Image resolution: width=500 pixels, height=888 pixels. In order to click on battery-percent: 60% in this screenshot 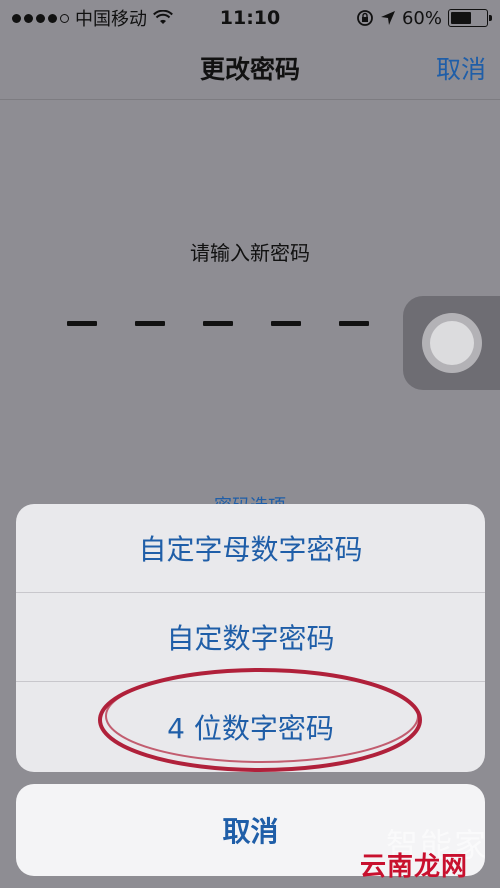, I will do `click(421, 18)`.